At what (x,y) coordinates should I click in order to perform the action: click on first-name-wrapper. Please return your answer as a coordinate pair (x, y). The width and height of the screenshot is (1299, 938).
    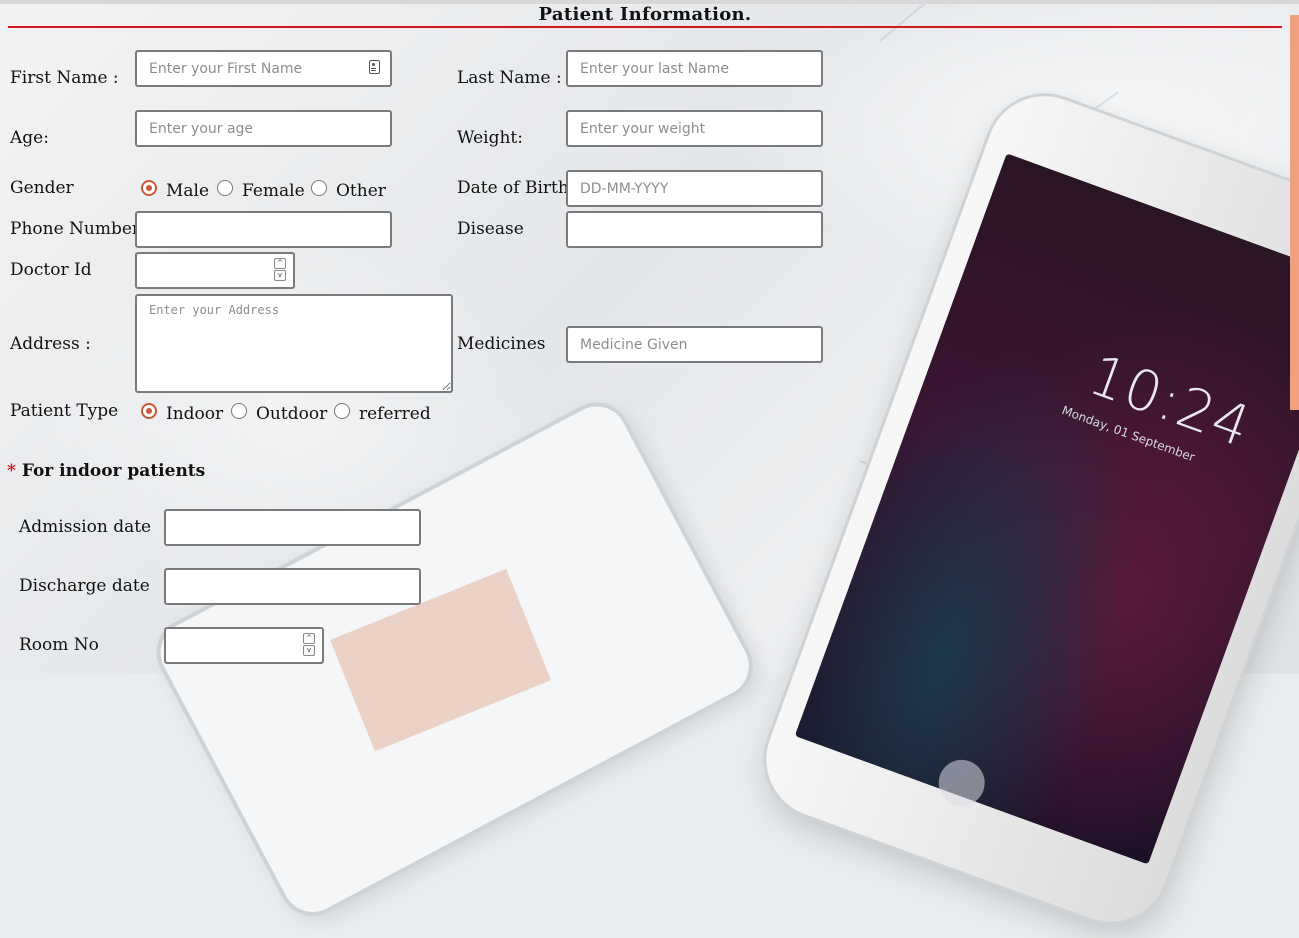
    Looking at the image, I should click on (263, 68).